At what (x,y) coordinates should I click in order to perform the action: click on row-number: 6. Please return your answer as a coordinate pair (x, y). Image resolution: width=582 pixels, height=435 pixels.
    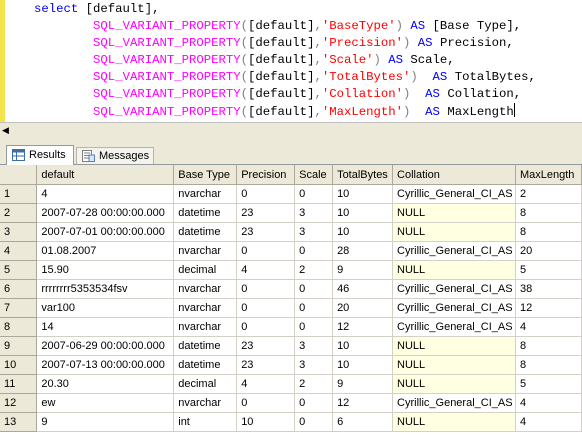
    Looking at the image, I should click on (19, 289).